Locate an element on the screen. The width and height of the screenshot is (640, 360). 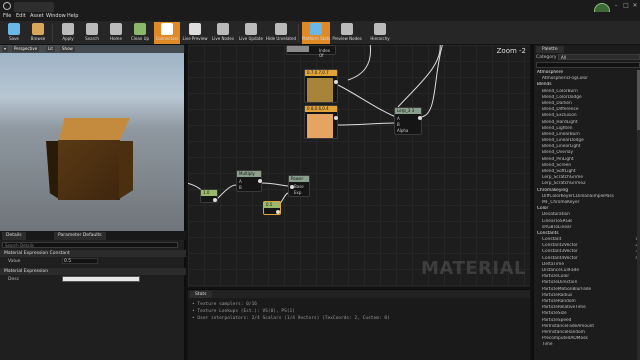
tab-details: Details is located at coordinates (14, 236).